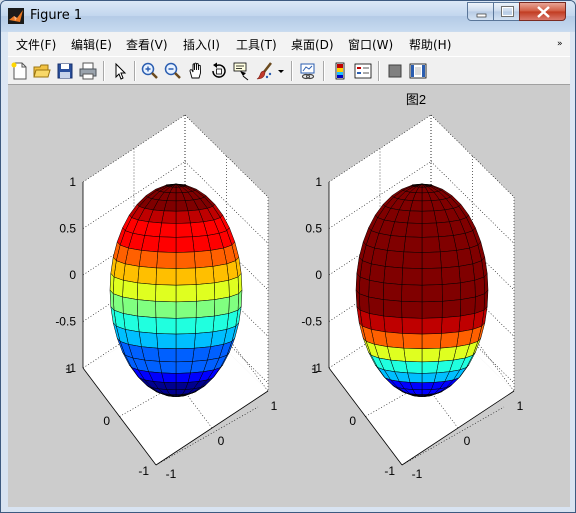 The image size is (576, 513). What do you see at coordinates (480, 11) in the screenshot?
I see `minimize-button` at bounding box center [480, 11].